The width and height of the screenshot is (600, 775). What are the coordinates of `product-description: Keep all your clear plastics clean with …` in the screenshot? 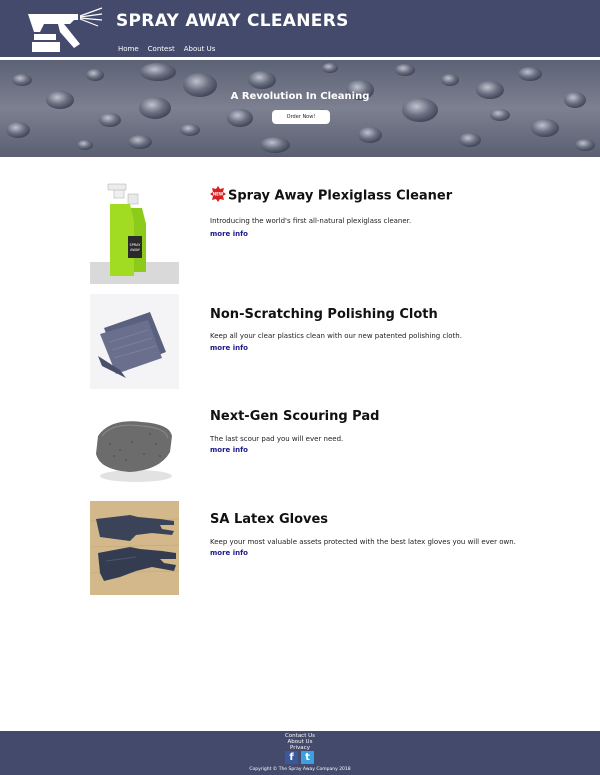 It's located at (336, 336).